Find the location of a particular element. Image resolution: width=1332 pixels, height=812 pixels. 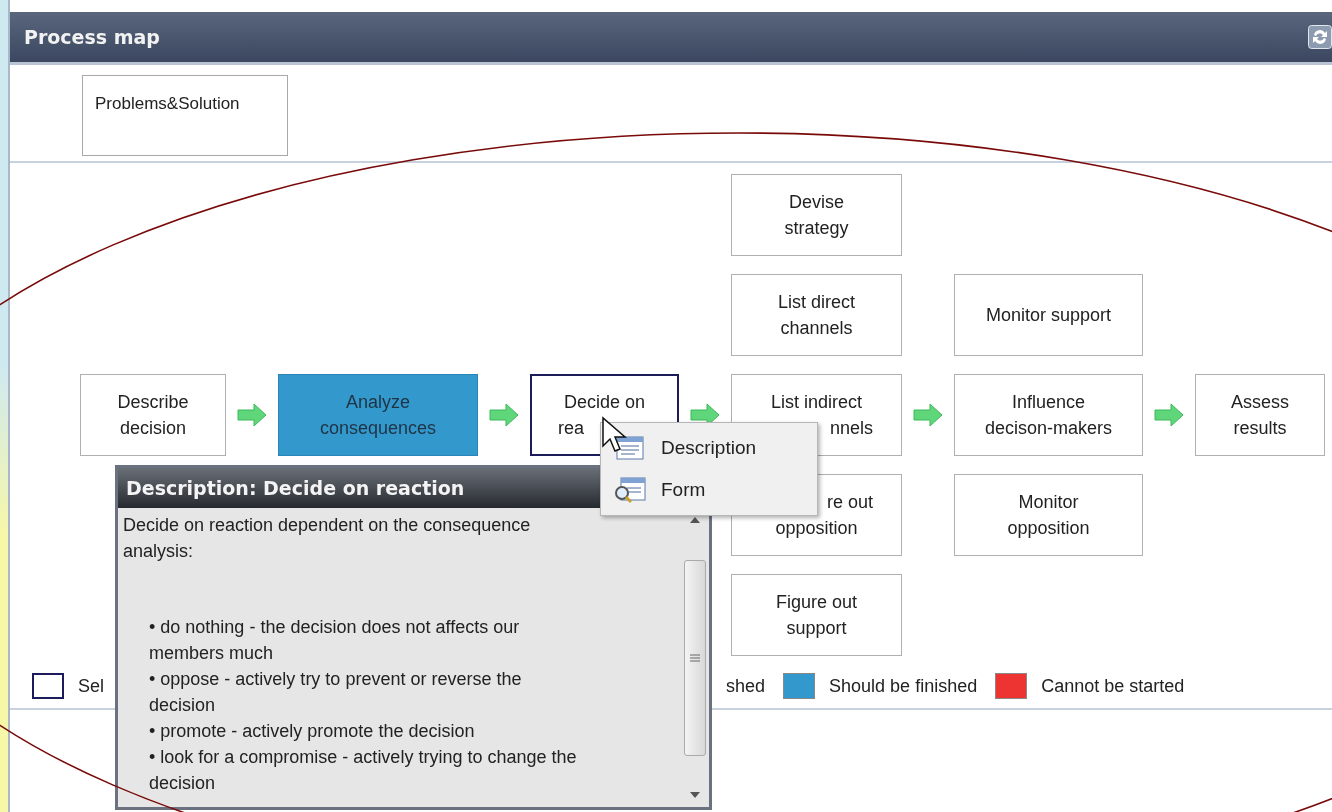

bullet-item: • do nothing - the decision does not affects our members much is located at coordinates (335, 640).